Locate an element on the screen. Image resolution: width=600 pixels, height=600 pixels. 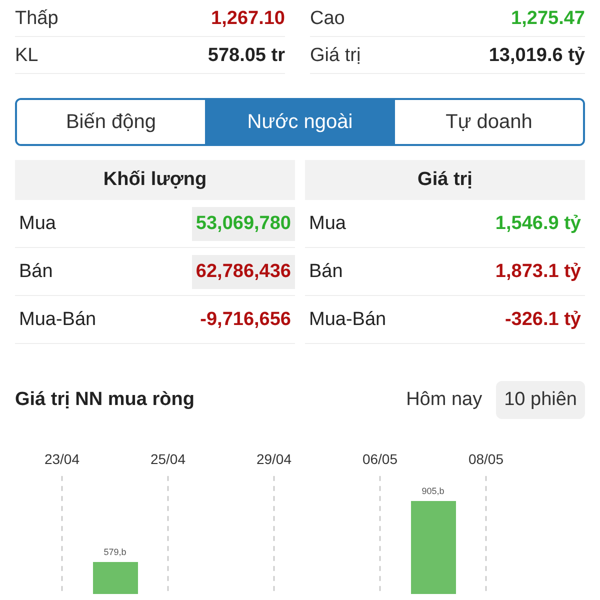
bar is located at coordinates (115, 578).